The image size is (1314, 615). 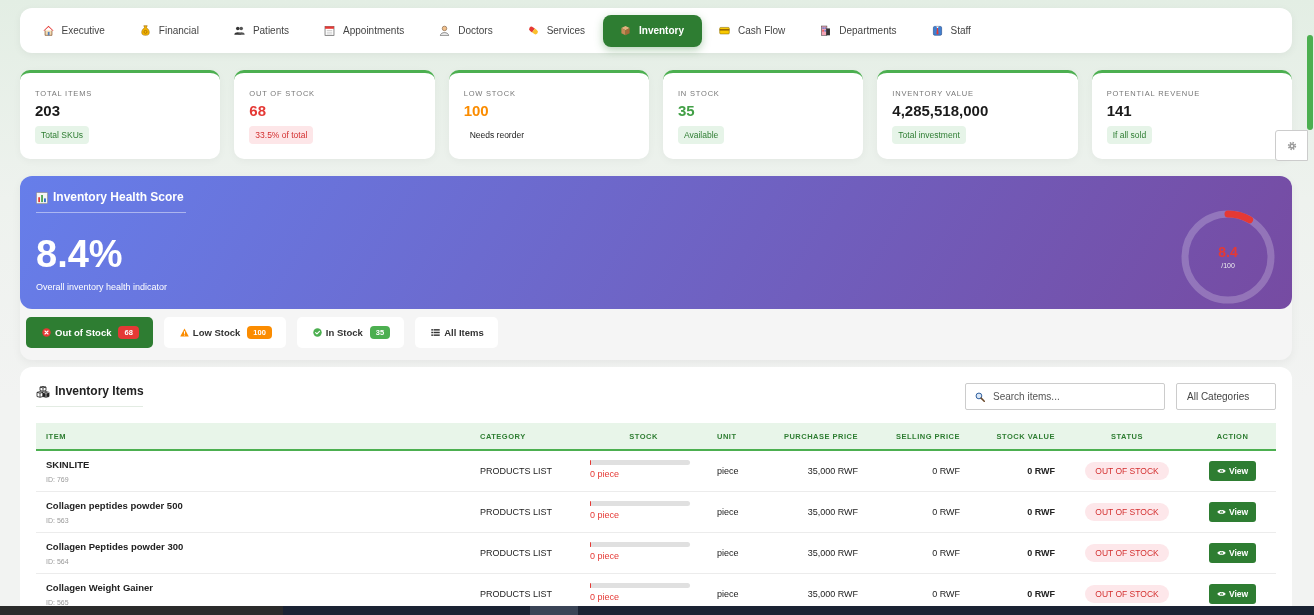 I want to click on settings-icon, so click(x=1291, y=145).